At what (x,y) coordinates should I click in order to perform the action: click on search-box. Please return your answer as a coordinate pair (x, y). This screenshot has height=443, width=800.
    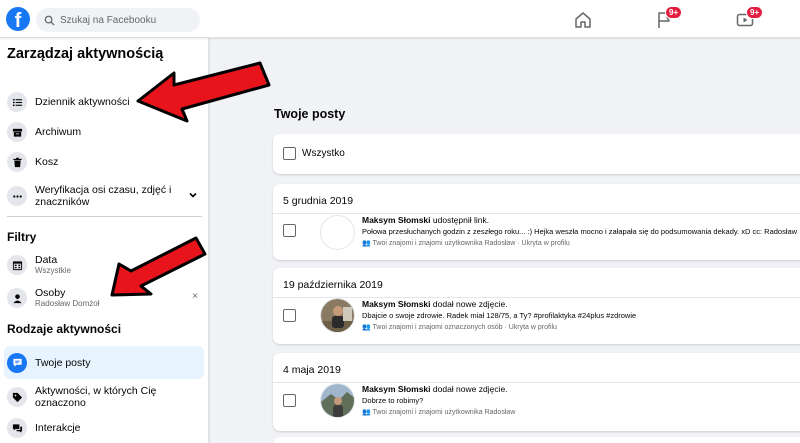
    Looking at the image, I should click on (118, 20).